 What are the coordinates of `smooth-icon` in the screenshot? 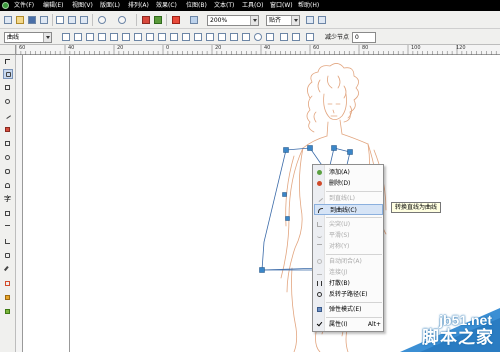 It's located at (319, 235).